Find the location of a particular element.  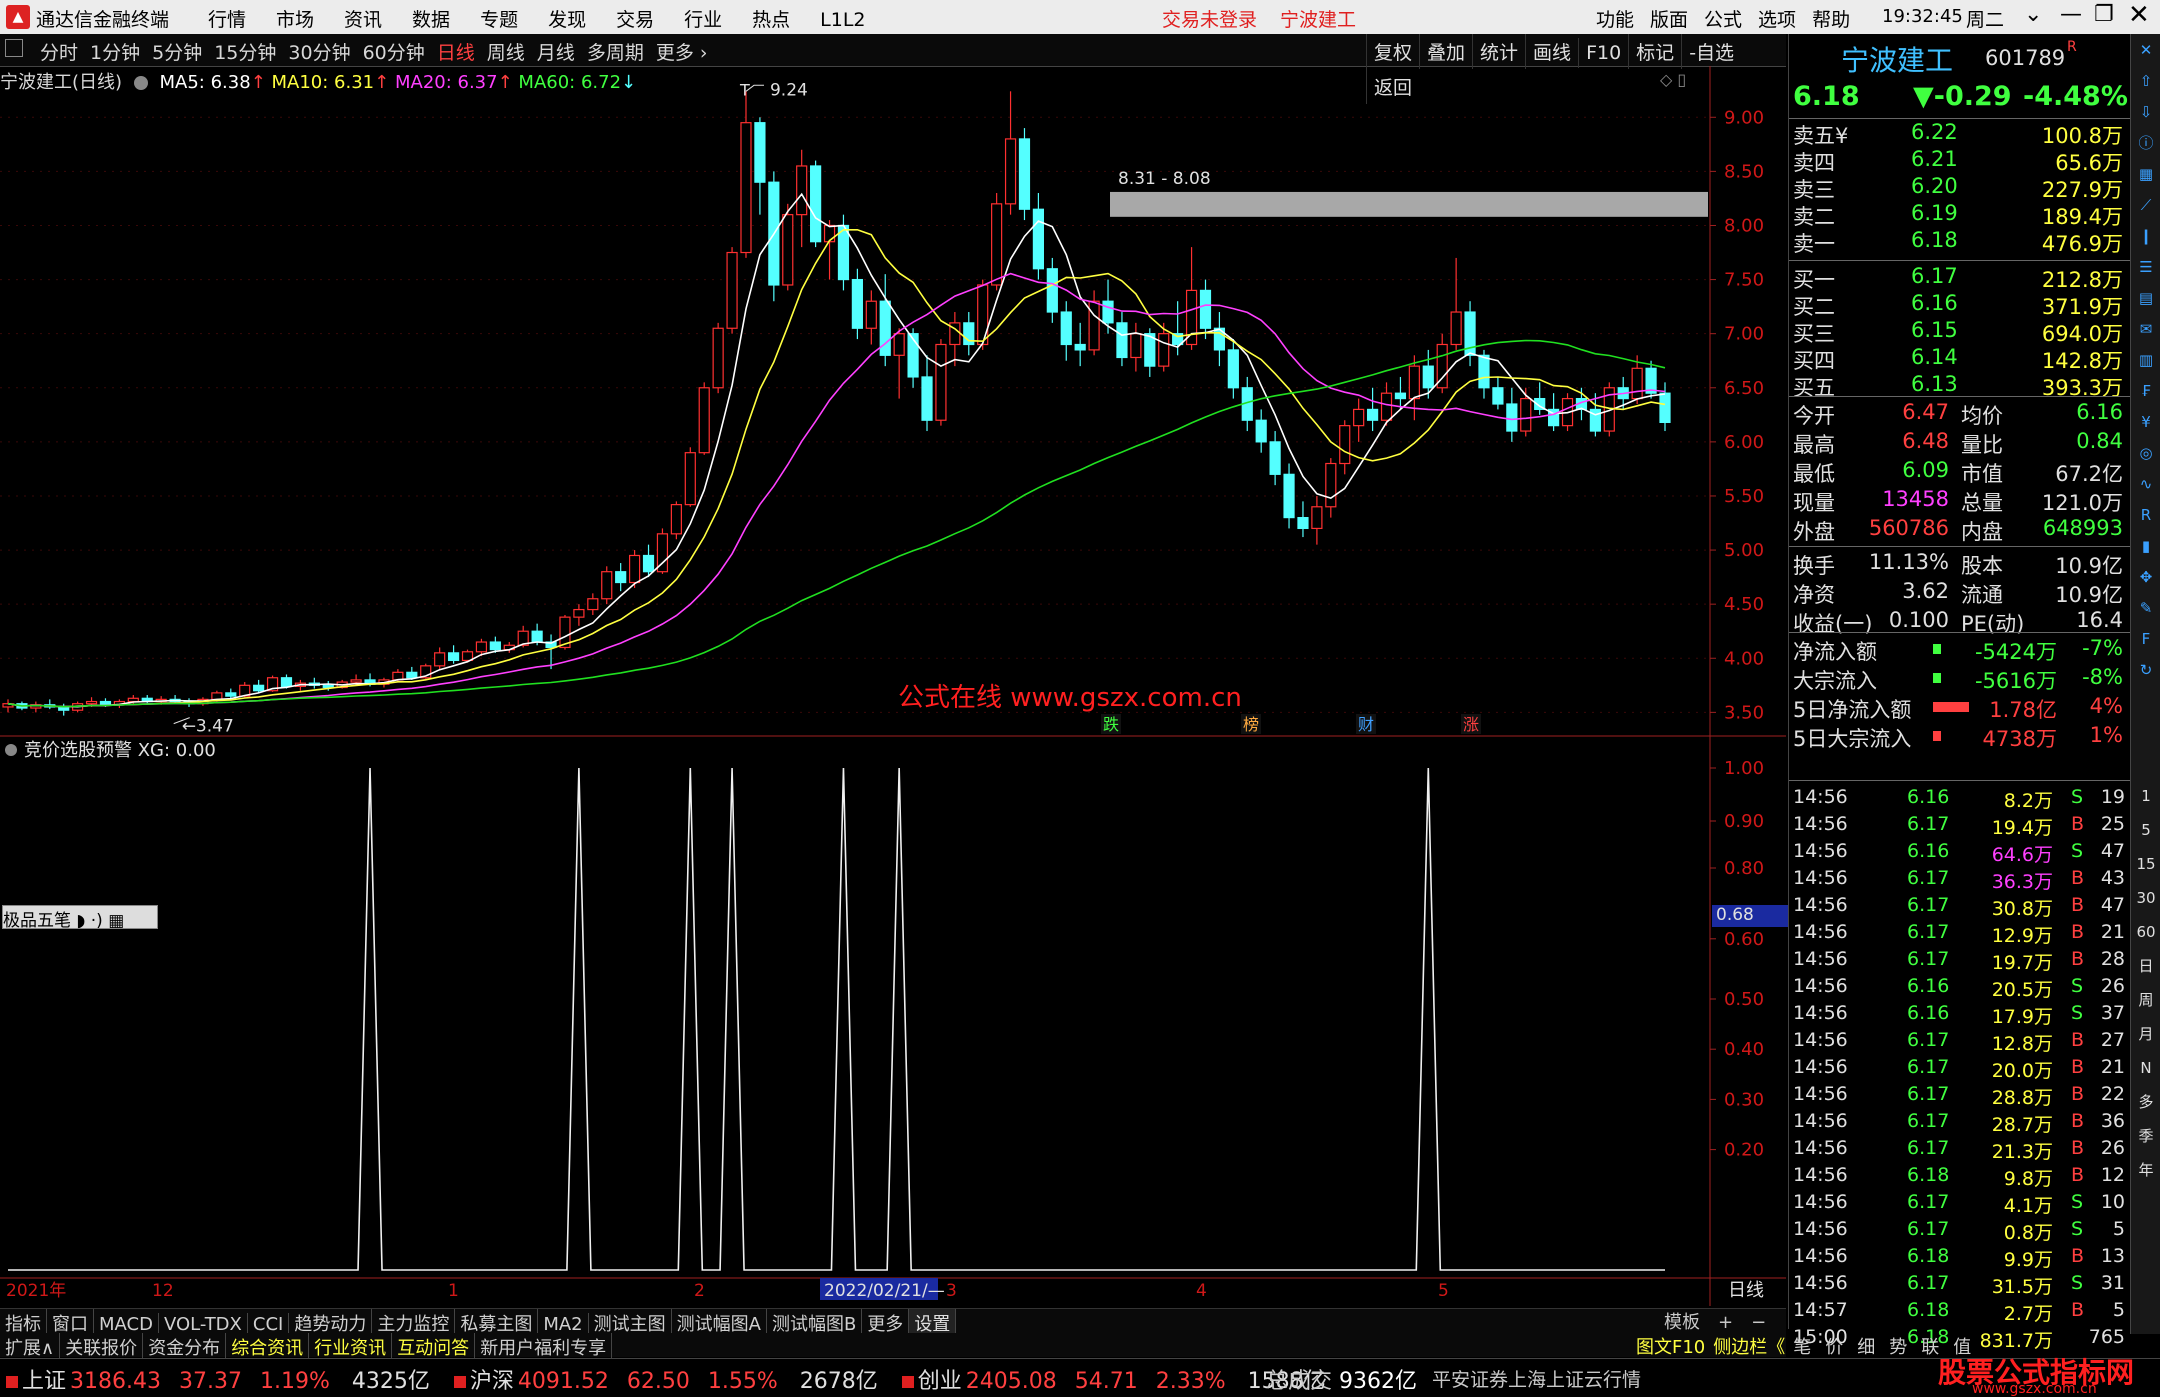

ask-row: 卖二 6.19 189.4万 is located at coordinates (1960, 215).